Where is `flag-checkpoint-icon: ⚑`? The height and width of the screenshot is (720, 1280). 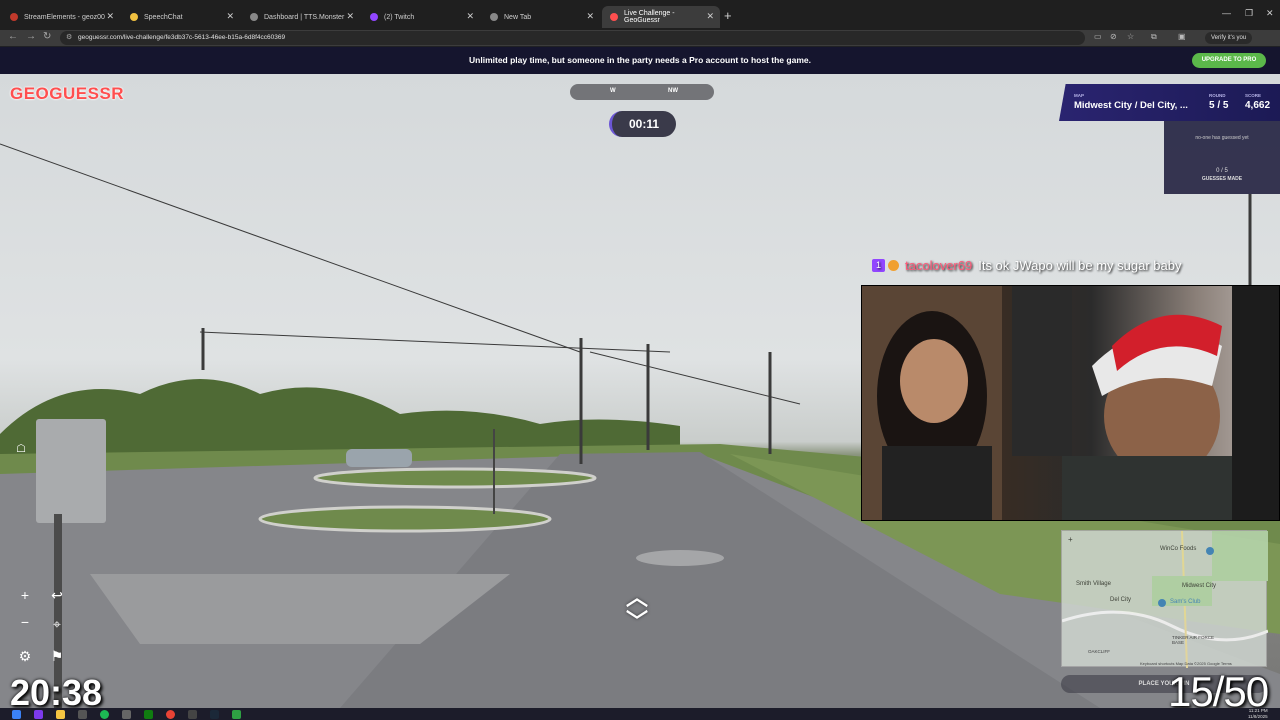
flag-checkpoint-icon: ⚑ is located at coordinates (57, 656).